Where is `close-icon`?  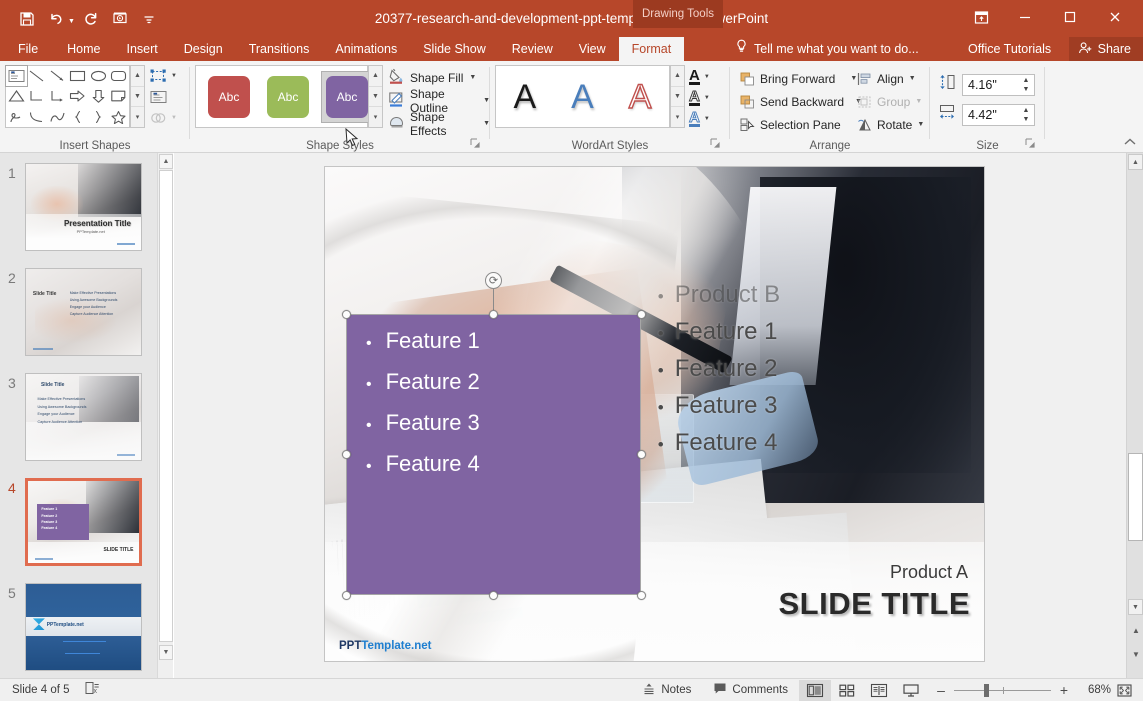
close-icon is located at coordinates (1114, 17).